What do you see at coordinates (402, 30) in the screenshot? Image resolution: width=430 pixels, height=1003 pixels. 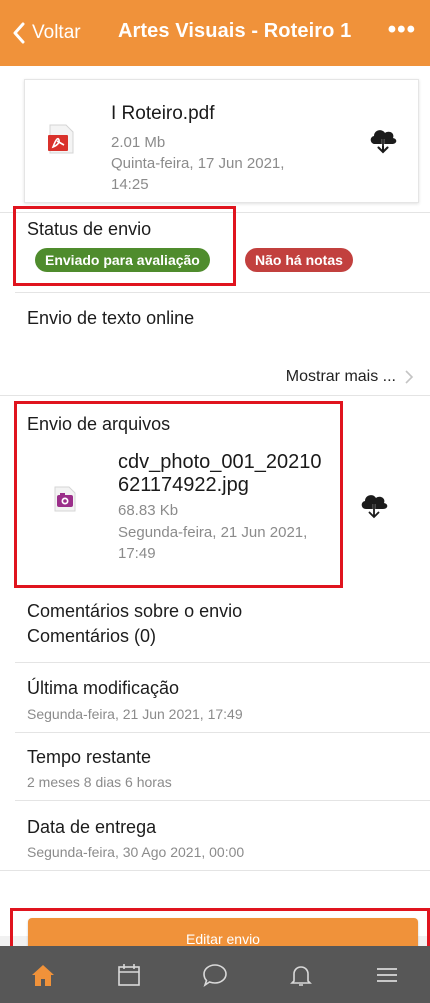 I see `more-options-button: •••` at bounding box center [402, 30].